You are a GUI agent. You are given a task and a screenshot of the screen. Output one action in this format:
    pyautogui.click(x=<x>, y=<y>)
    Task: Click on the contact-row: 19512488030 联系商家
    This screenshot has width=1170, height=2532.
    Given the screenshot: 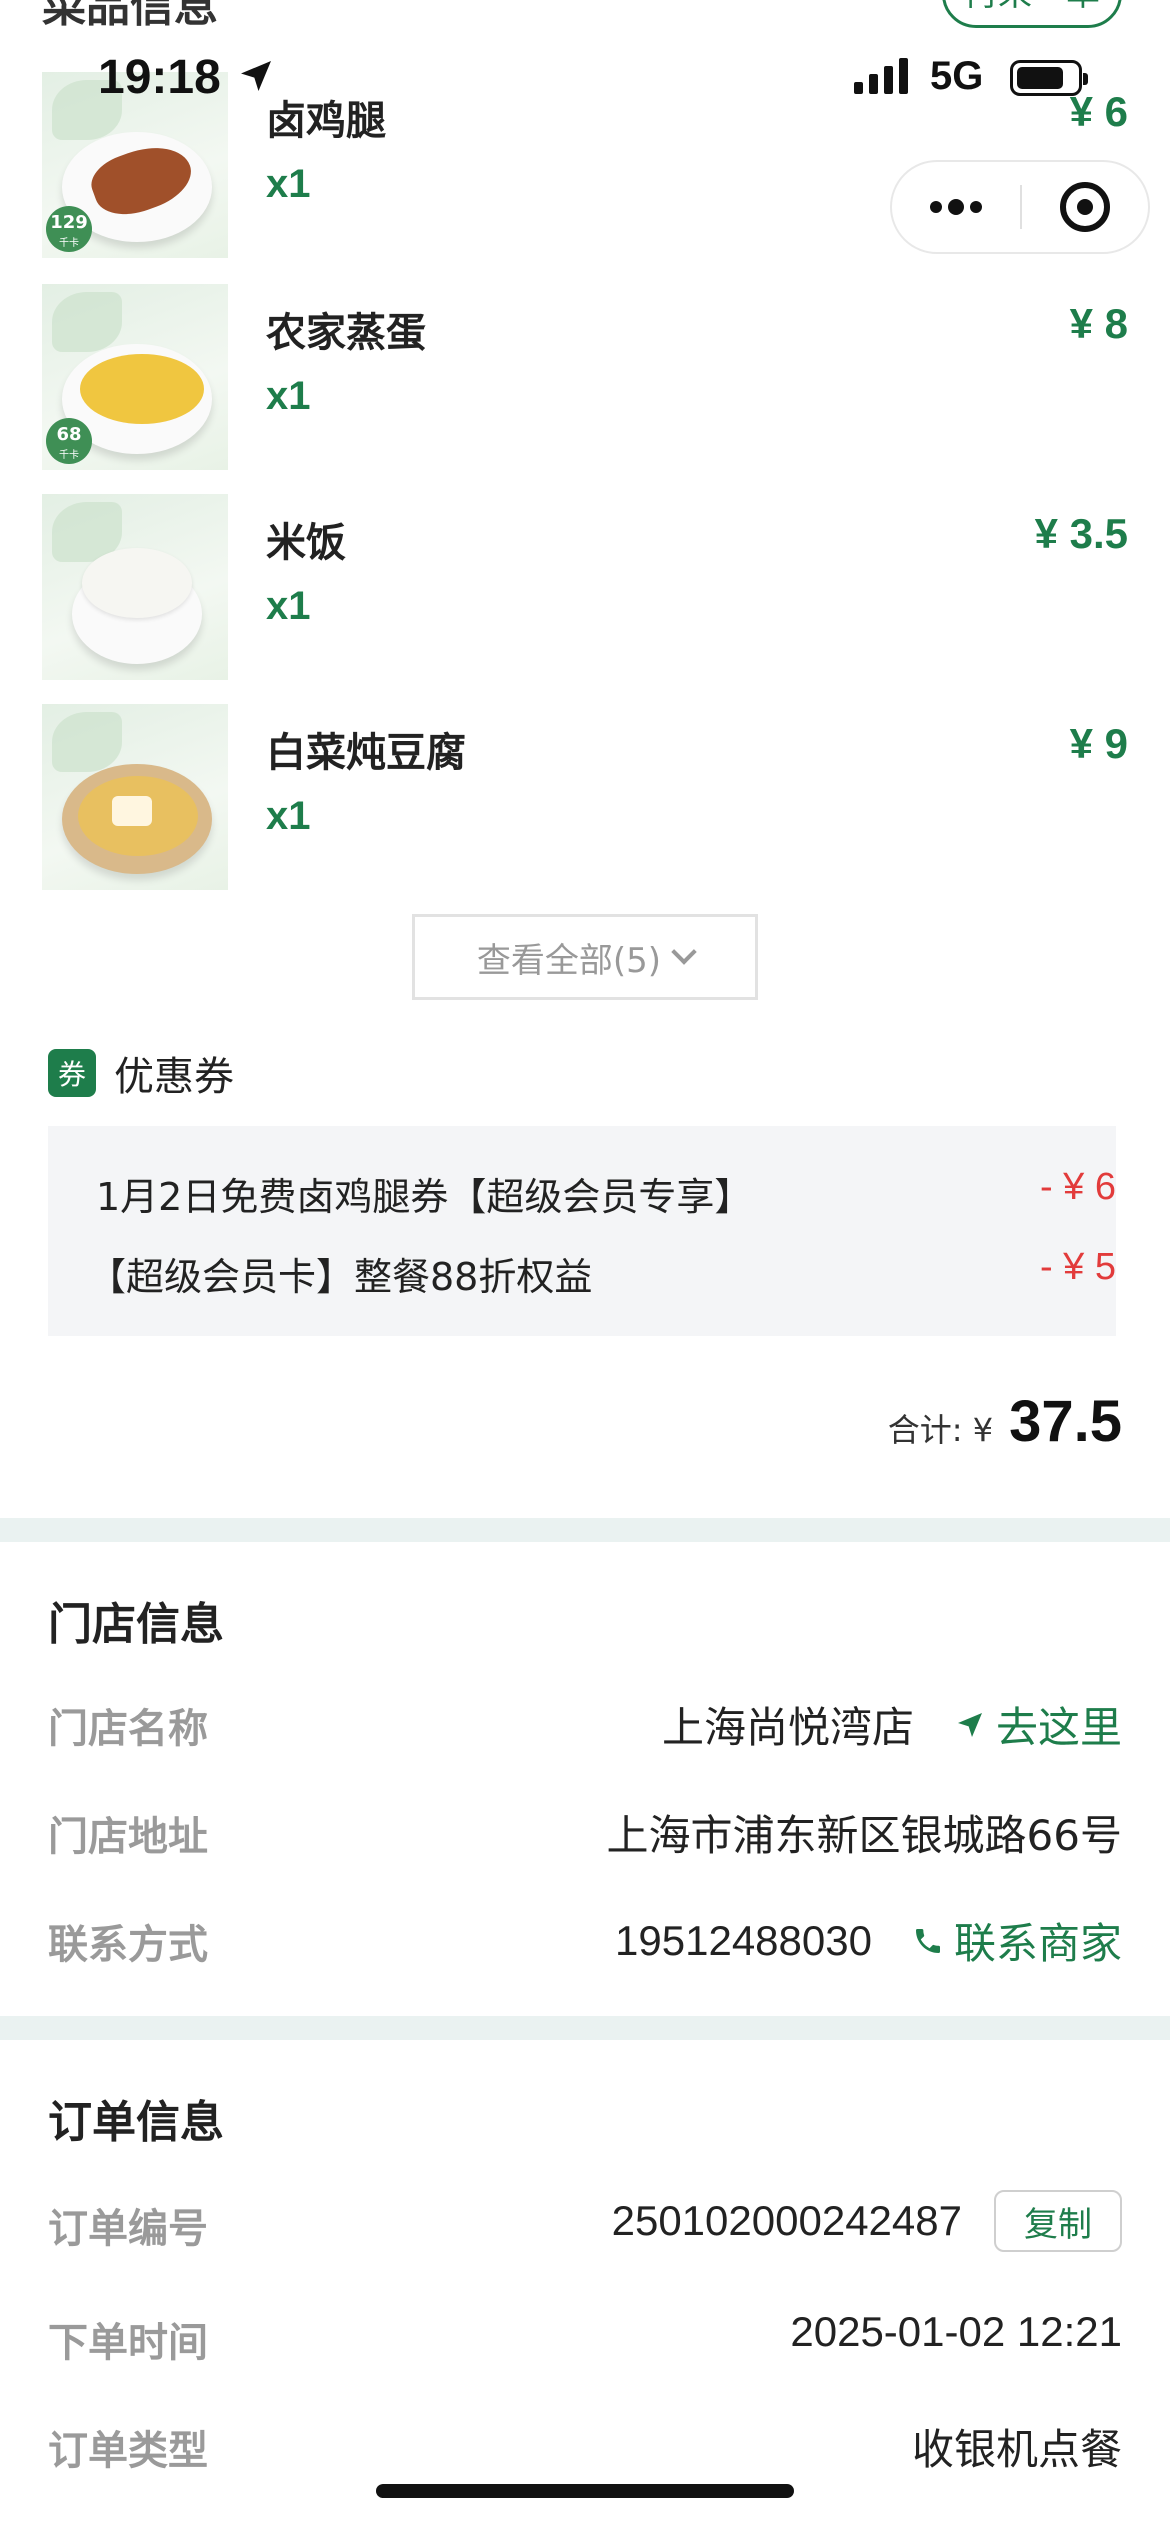 What is the action you would take?
    pyautogui.click(x=868, y=1940)
    